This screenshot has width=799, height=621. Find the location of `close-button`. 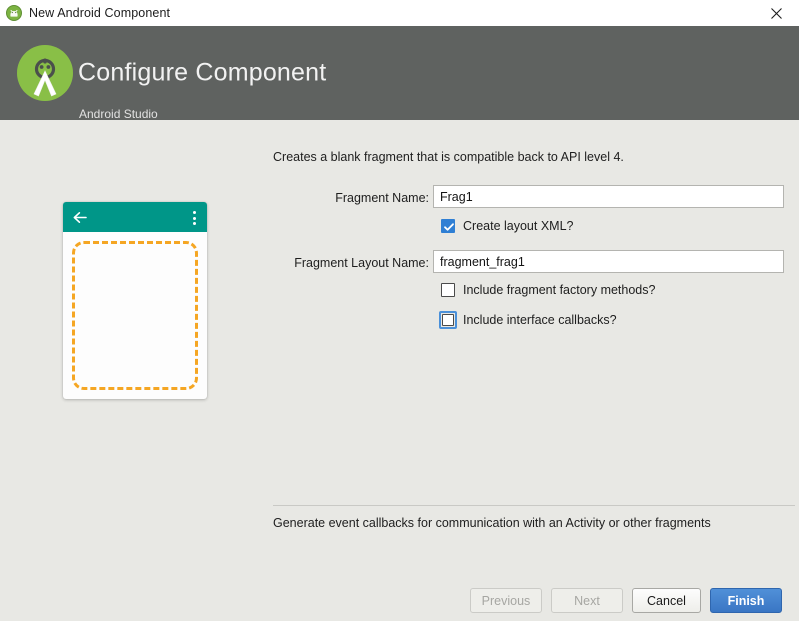

close-button is located at coordinates (776, 13).